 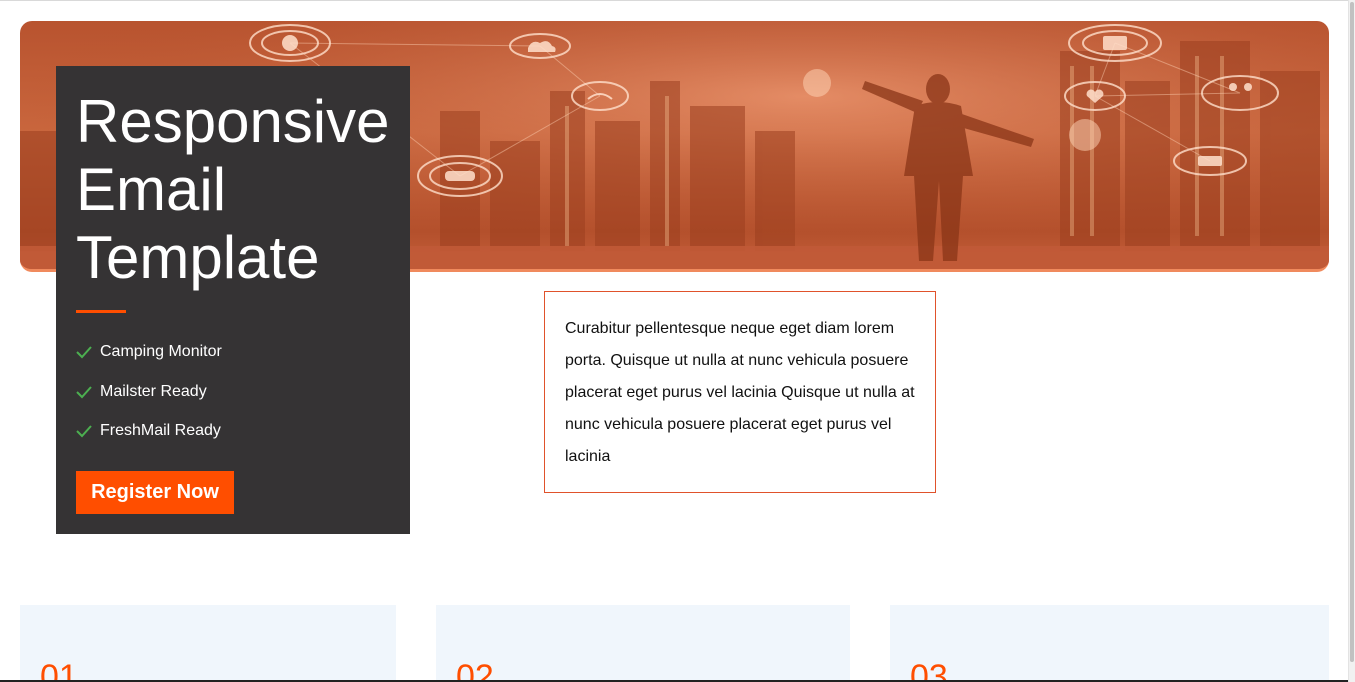 I want to click on title-line-2: Email, so click(x=151, y=189).